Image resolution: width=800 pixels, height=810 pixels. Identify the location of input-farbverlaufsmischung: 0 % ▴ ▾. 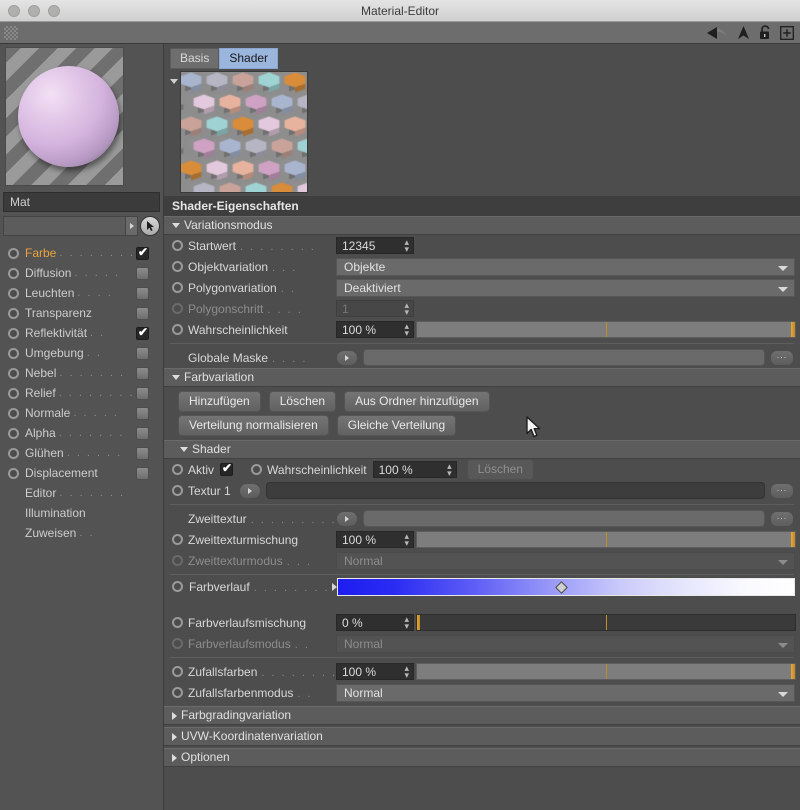
(375, 622).